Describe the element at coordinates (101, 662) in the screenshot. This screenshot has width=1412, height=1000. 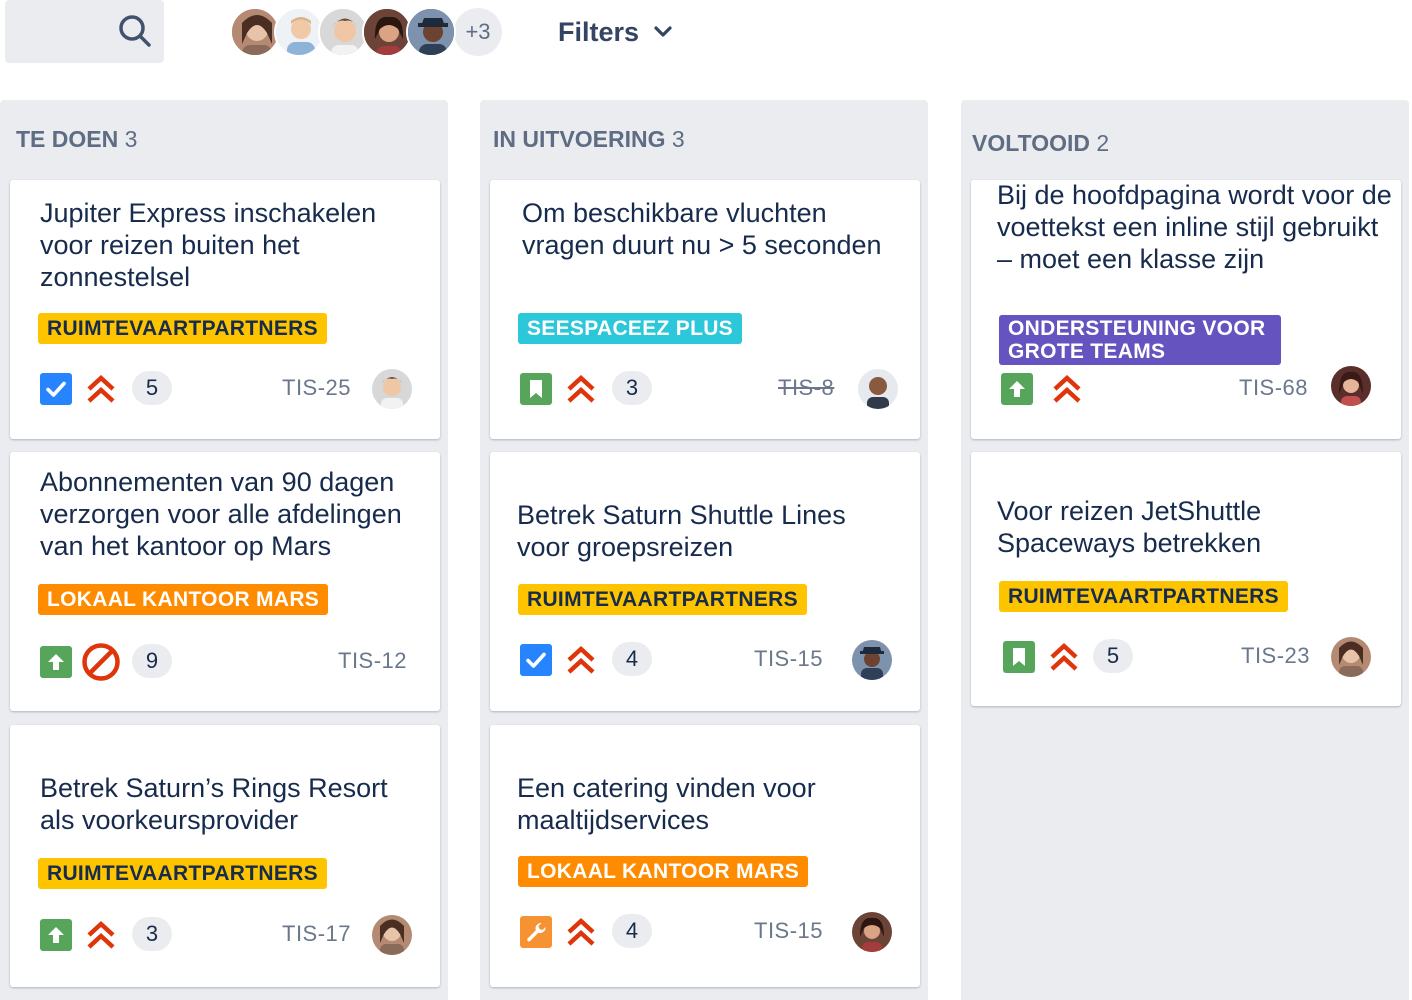
I see `blocked-icon` at that location.